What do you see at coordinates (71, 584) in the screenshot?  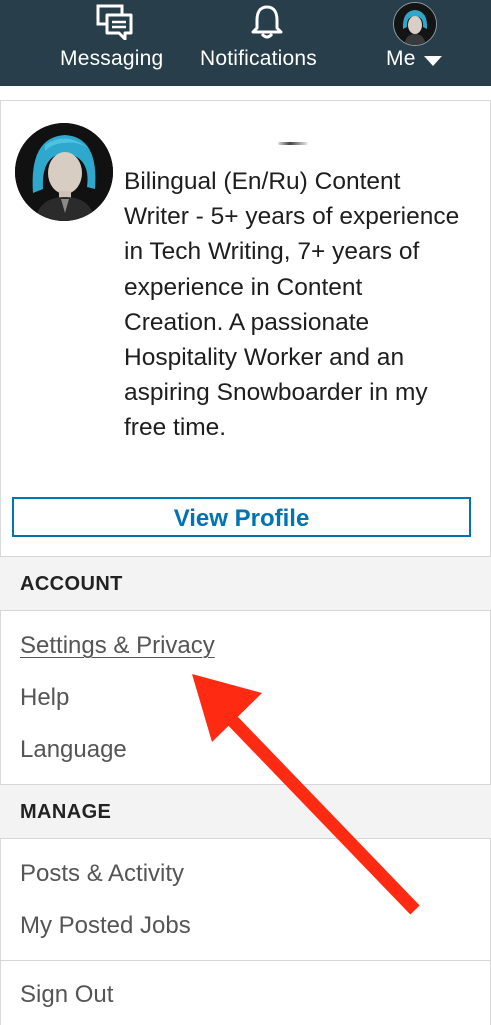 I see `account-section-title: ACCOUNT` at bounding box center [71, 584].